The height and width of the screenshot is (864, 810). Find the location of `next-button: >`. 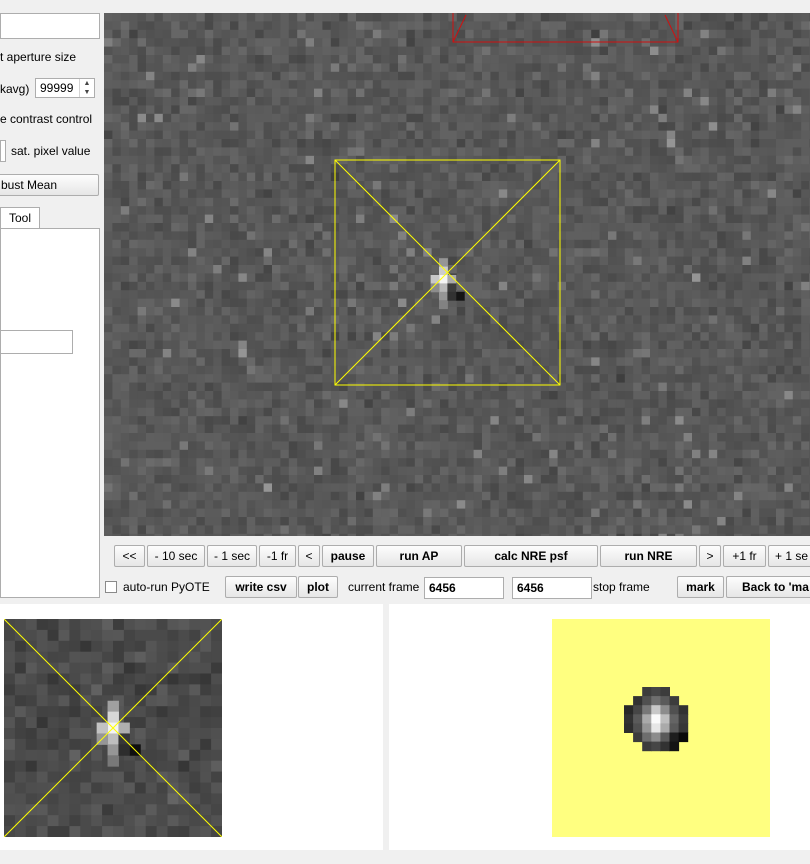

next-button: > is located at coordinates (710, 556).